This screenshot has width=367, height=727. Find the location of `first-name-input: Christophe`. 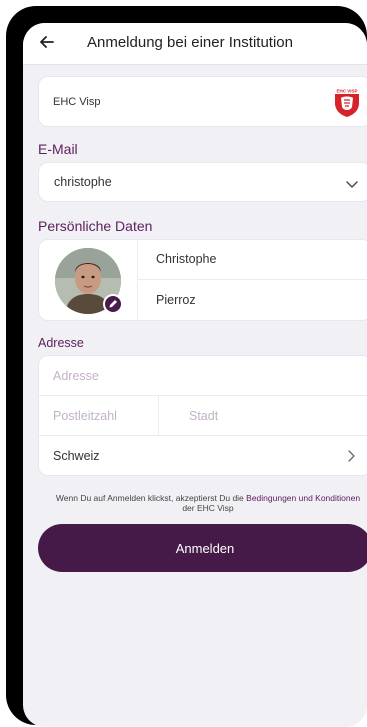

first-name-input: Christophe is located at coordinates (252, 260).